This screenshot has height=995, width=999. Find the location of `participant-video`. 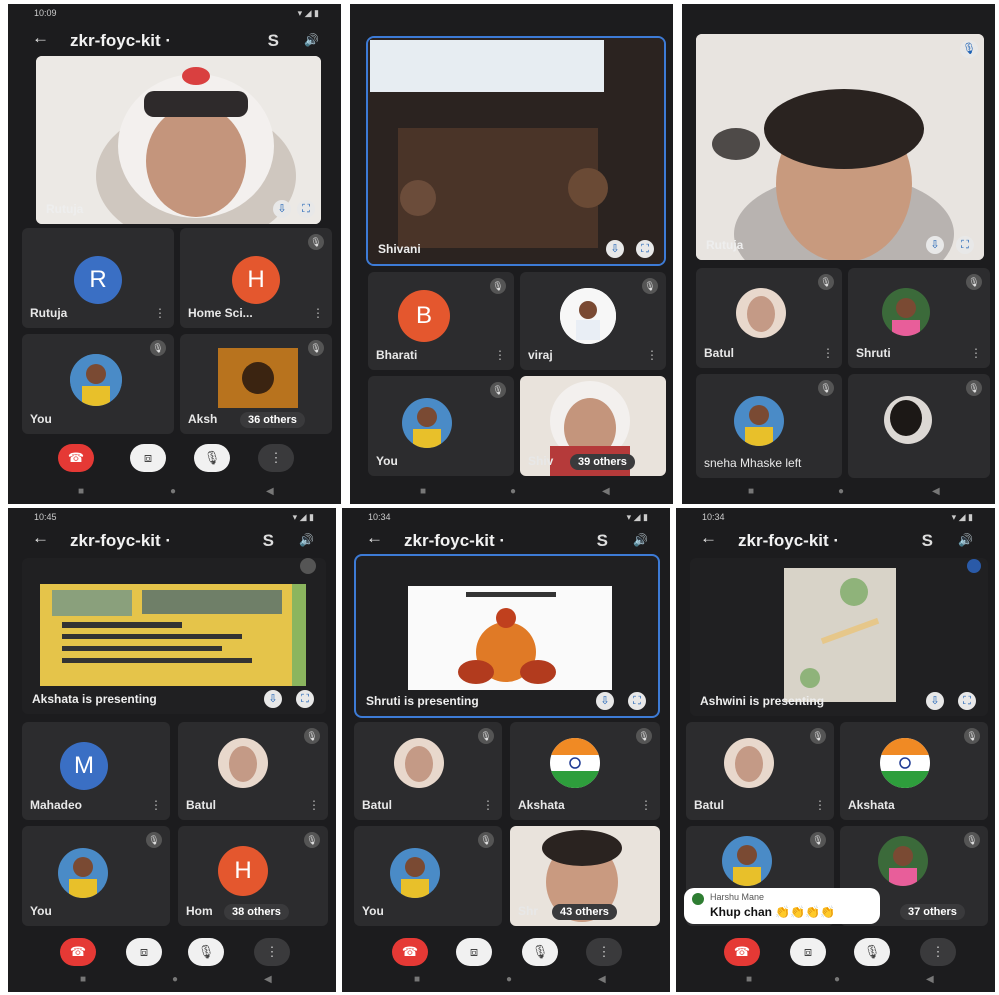

participant-video is located at coordinates (178, 140).